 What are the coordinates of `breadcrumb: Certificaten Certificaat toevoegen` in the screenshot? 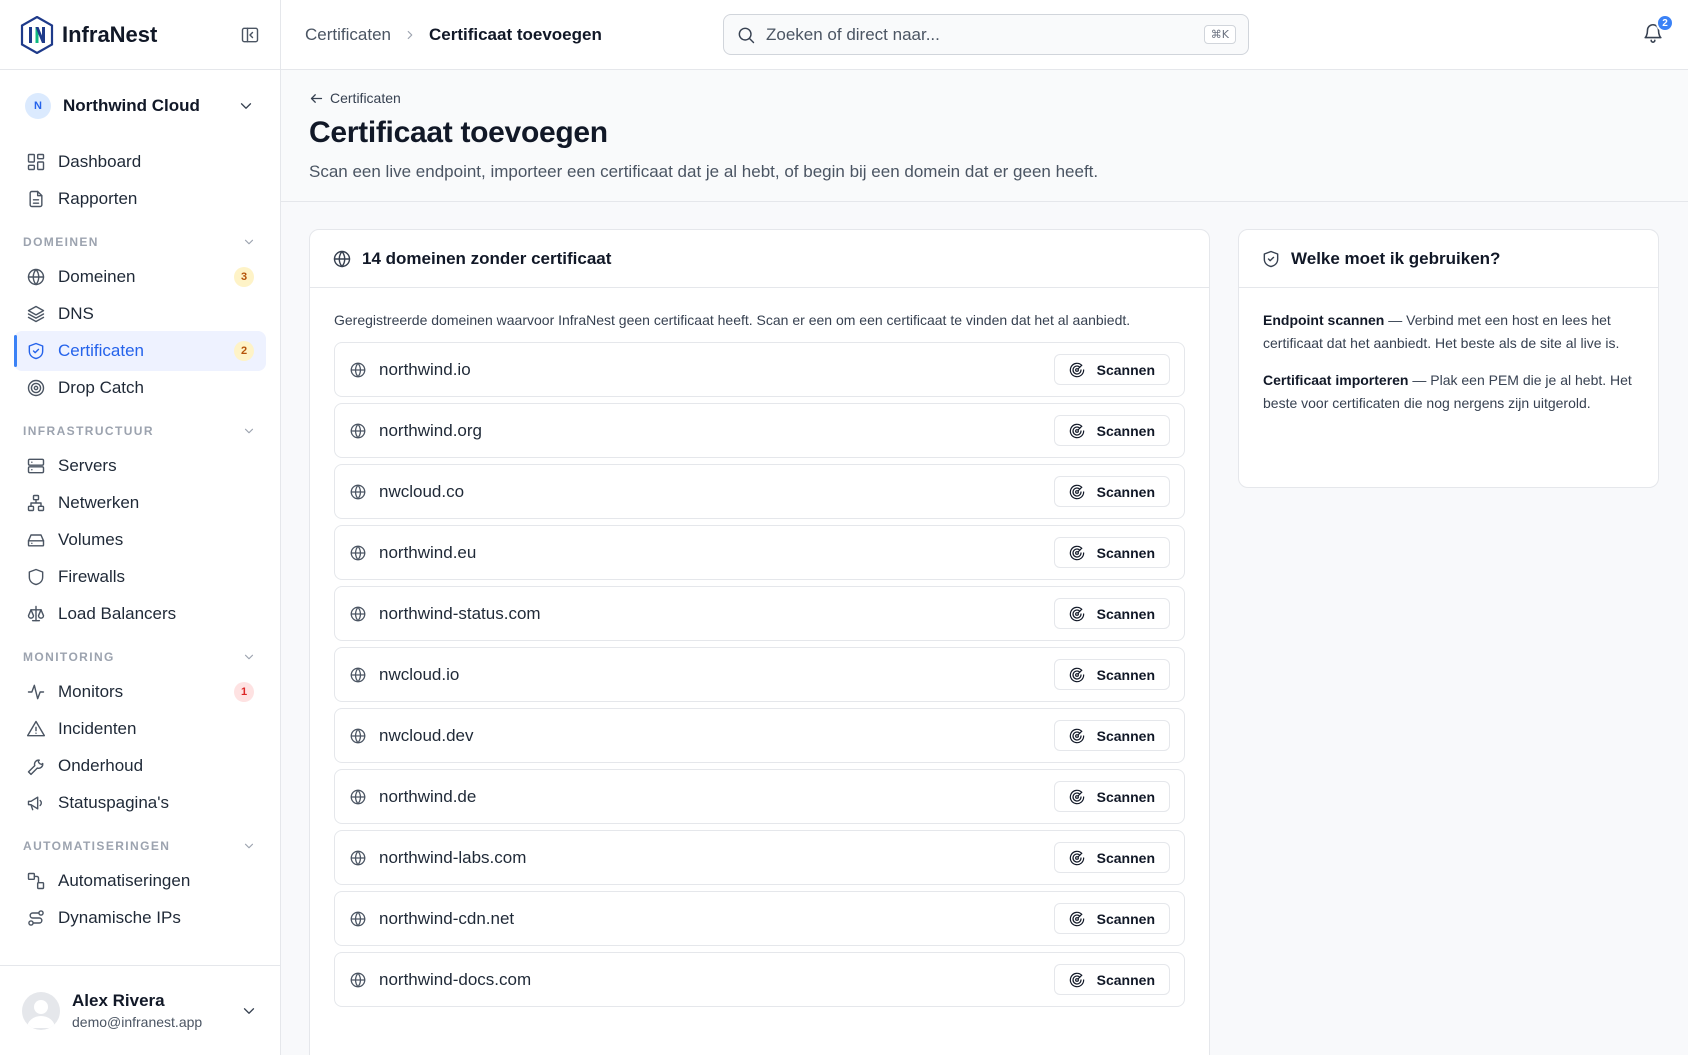 It's located at (502, 35).